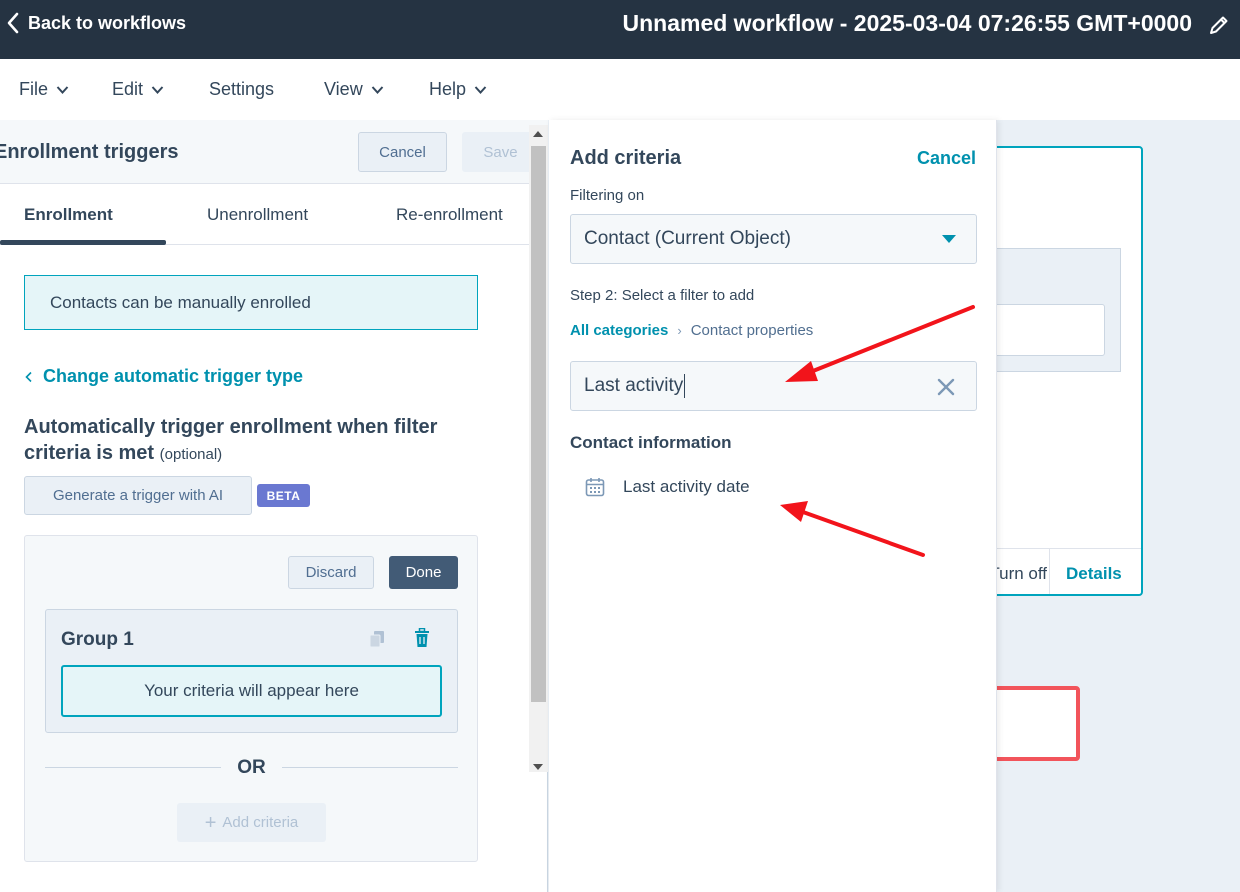 This screenshot has width=1240, height=892. What do you see at coordinates (251, 767) in the screenshot?
I see `or-label: OR` at bounding box center [251, 767].